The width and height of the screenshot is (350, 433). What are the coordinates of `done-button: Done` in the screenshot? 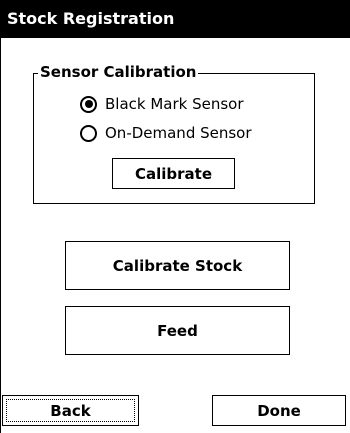 It's located at (279, 410).